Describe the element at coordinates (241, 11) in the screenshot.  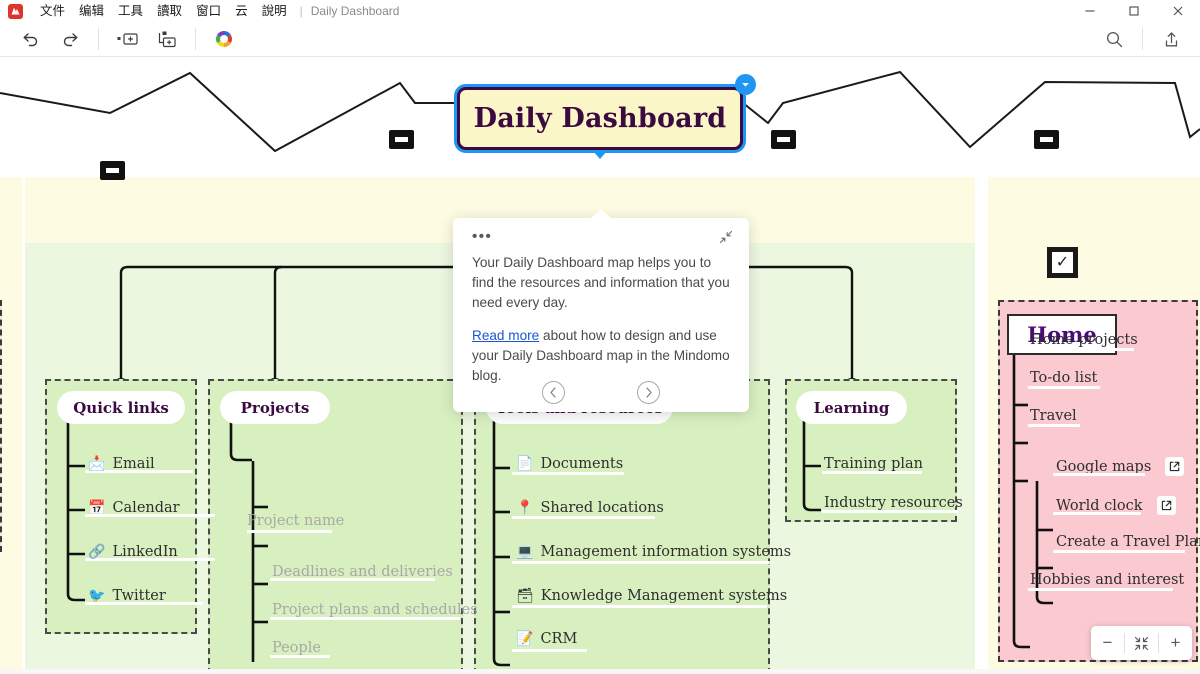
I see `menu-item-cloud: 云` at that location.